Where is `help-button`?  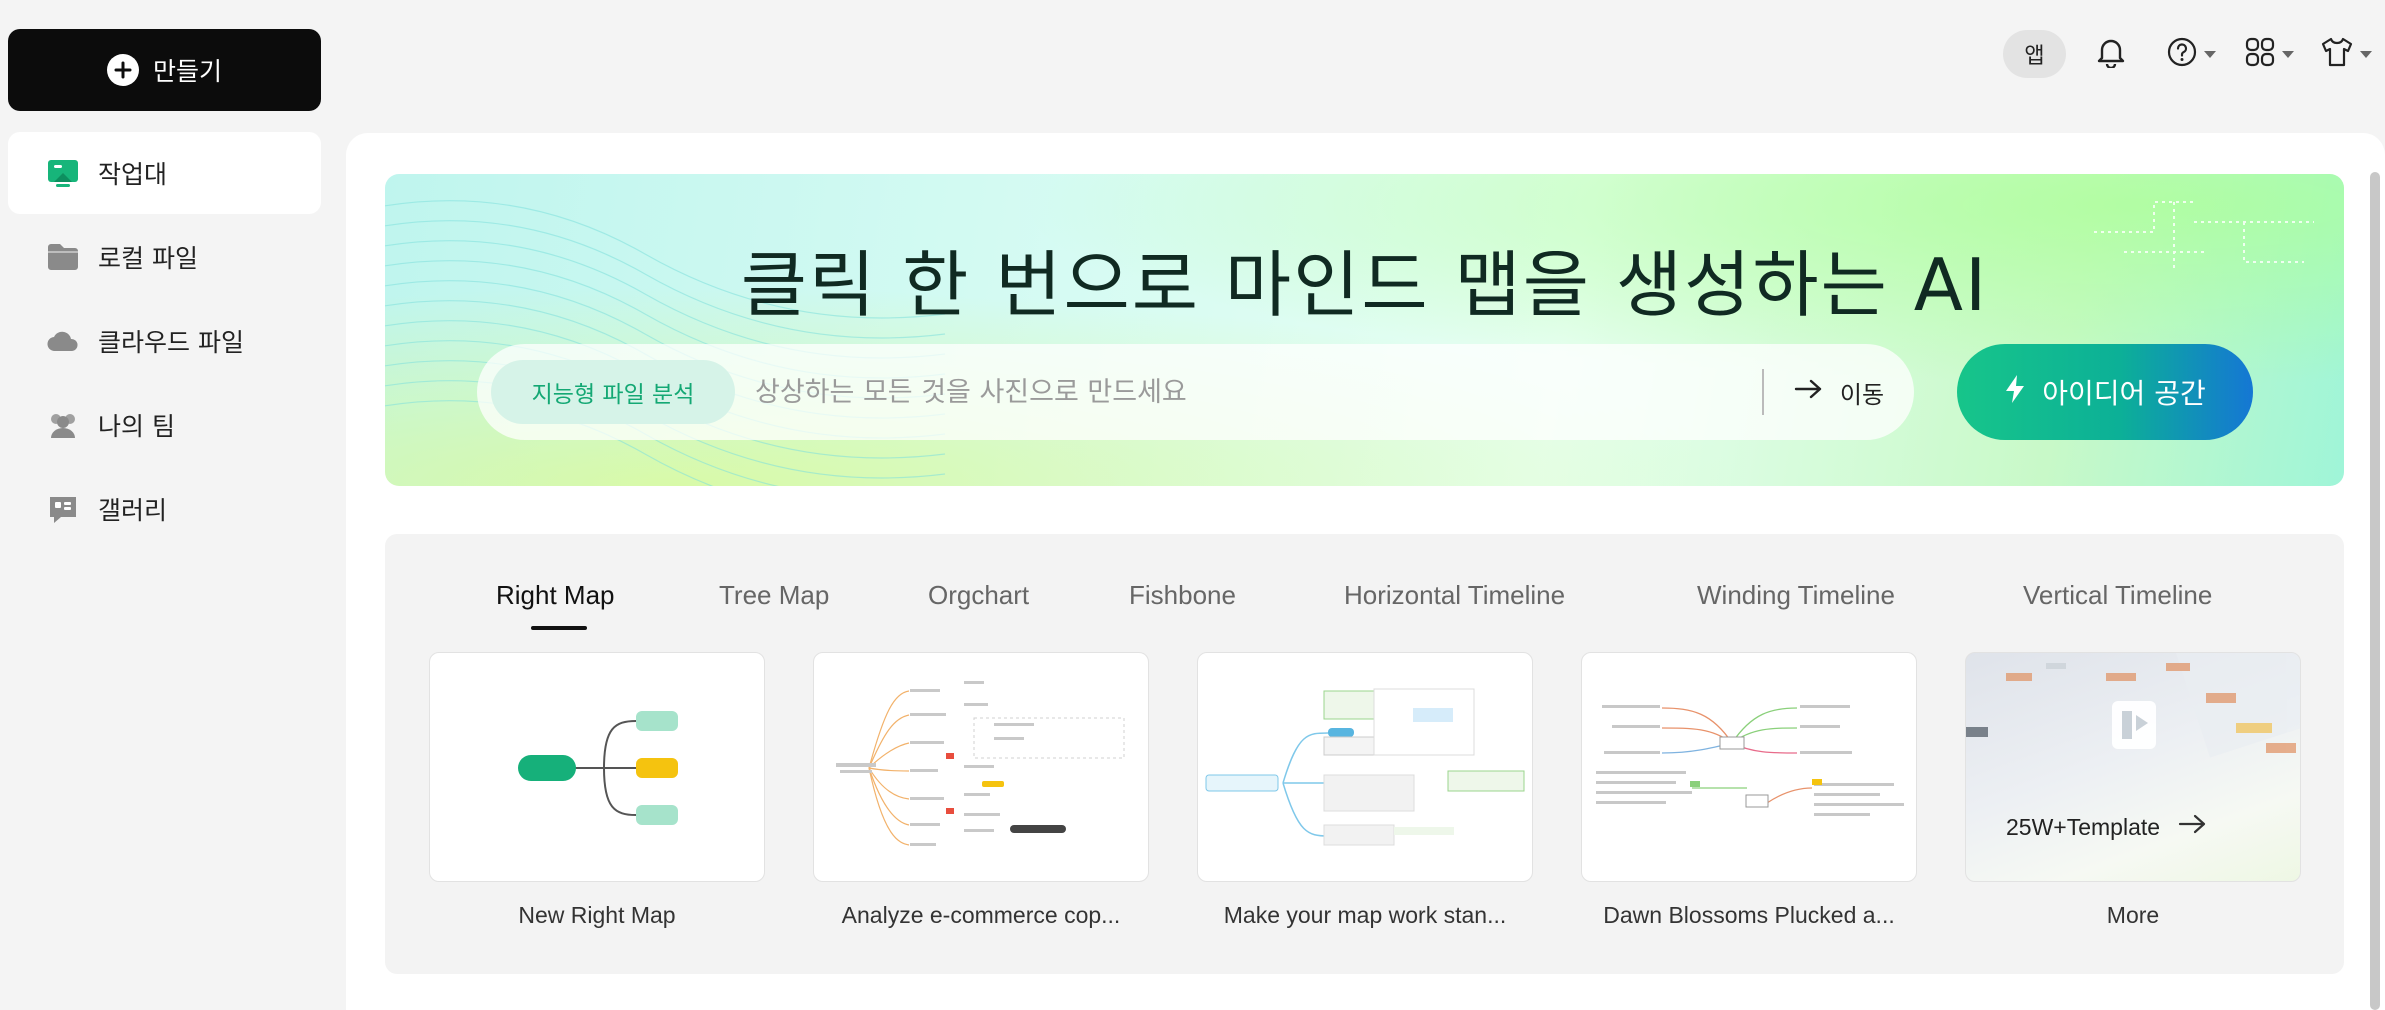
help-button is located at coordinates (2191, 54).